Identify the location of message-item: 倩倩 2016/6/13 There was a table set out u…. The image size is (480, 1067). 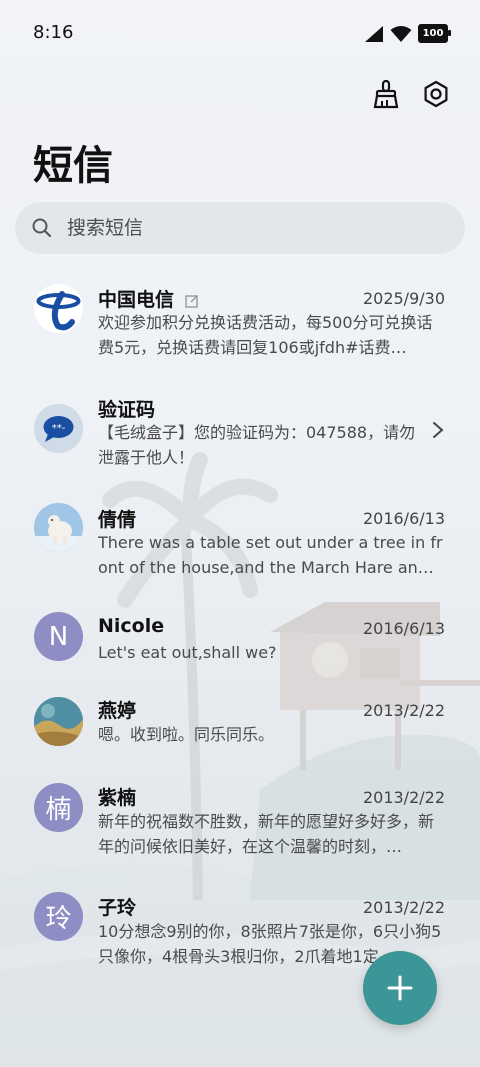
(240, 540).